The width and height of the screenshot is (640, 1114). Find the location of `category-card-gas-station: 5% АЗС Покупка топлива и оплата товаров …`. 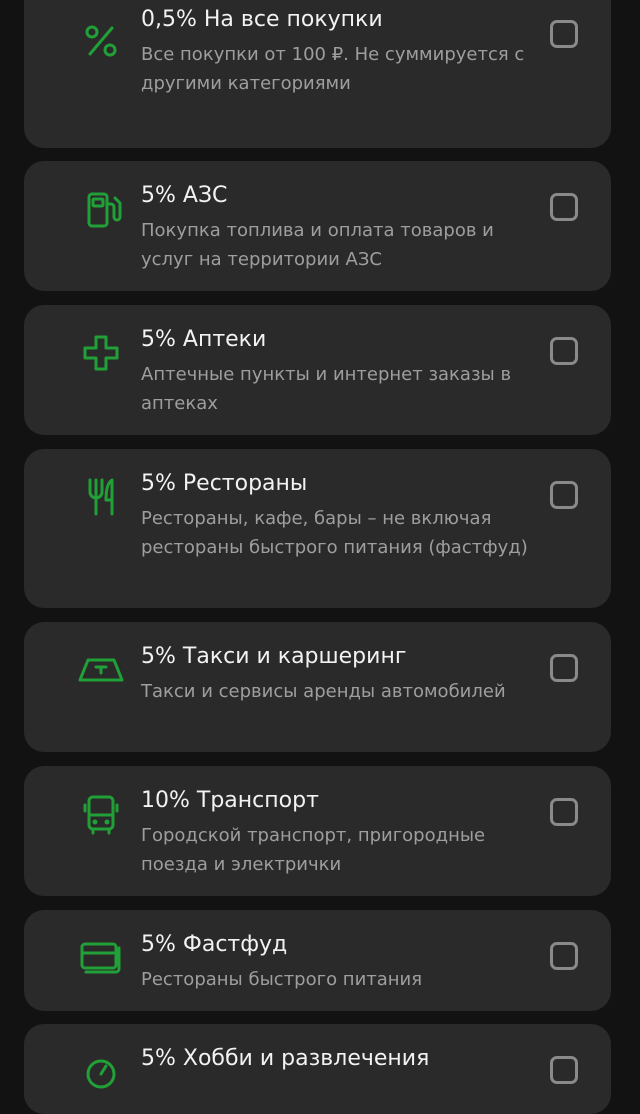

category-card-gas-station: 5% АЗС Покупка топлива и оплата товаров … is located at coordinates (317, 226).